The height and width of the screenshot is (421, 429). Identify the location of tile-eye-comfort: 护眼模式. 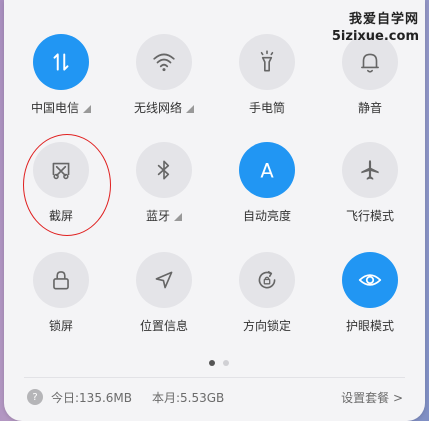
(370, 293).